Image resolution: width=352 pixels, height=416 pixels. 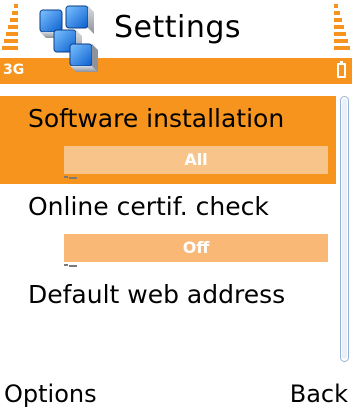 What do you see at coordinates (342, 29) in the screenshot?
I see `battery-level-icon` at bounding box center [342, 29].